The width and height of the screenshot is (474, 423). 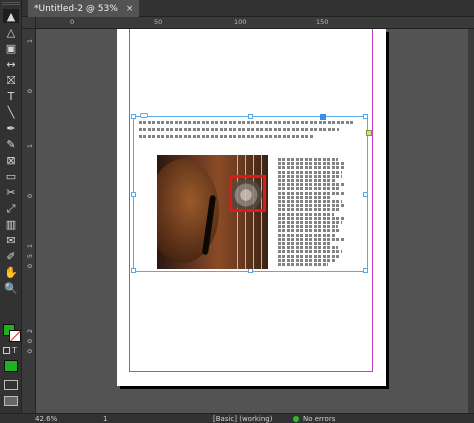 What do you see at coordinates (247, 193) in the screenshot?
I see `highlight-box` at bounding box center [247, 193].